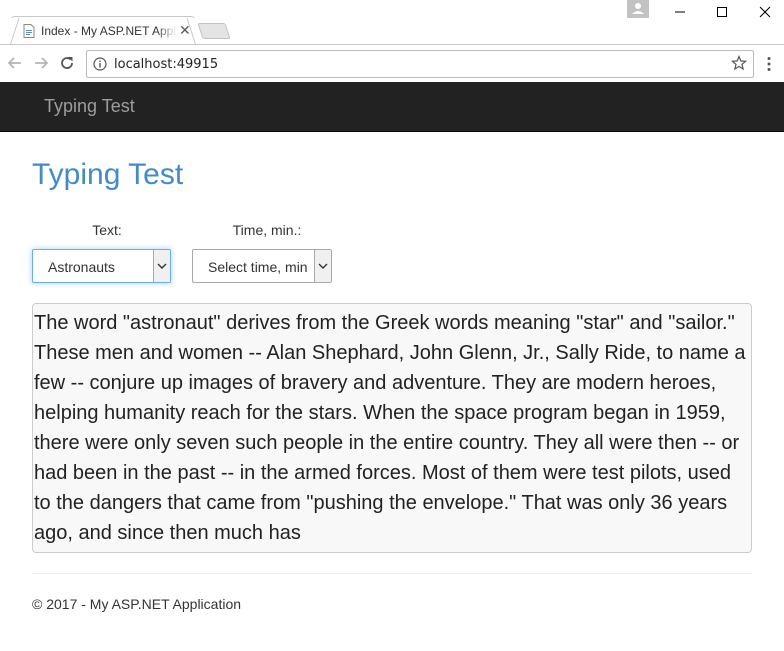  Describe the element at coordinates (29, 31) in the screenshot. I see `page-icon` at that location.